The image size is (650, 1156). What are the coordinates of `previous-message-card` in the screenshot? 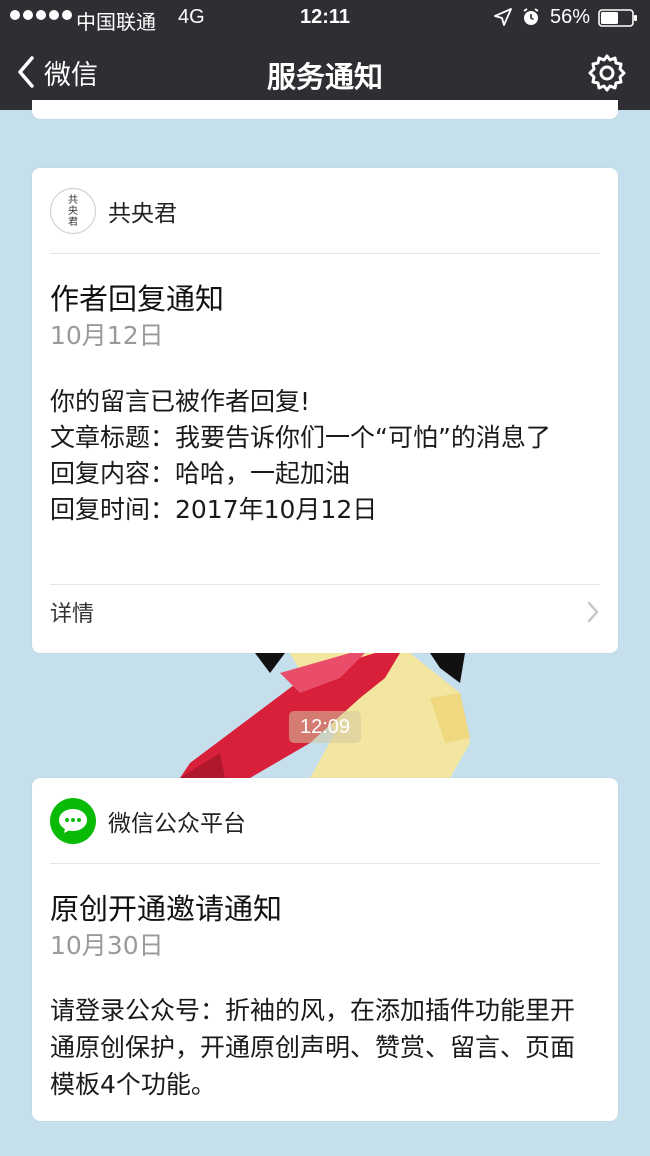 It's located at (325, 109).